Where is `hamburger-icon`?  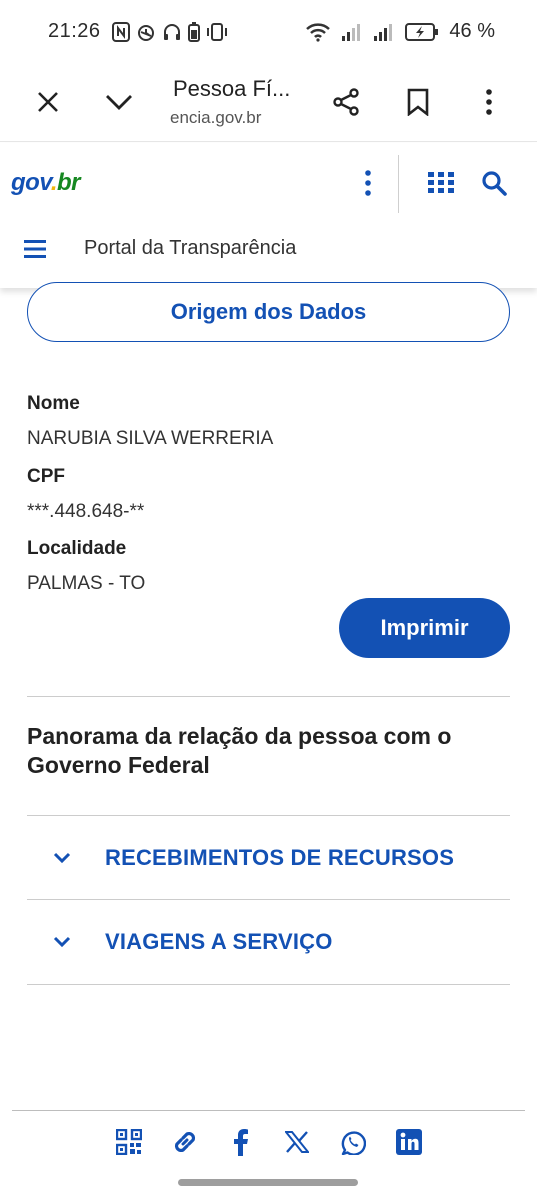
hamburger-icon is located at coordinates (35, 249).